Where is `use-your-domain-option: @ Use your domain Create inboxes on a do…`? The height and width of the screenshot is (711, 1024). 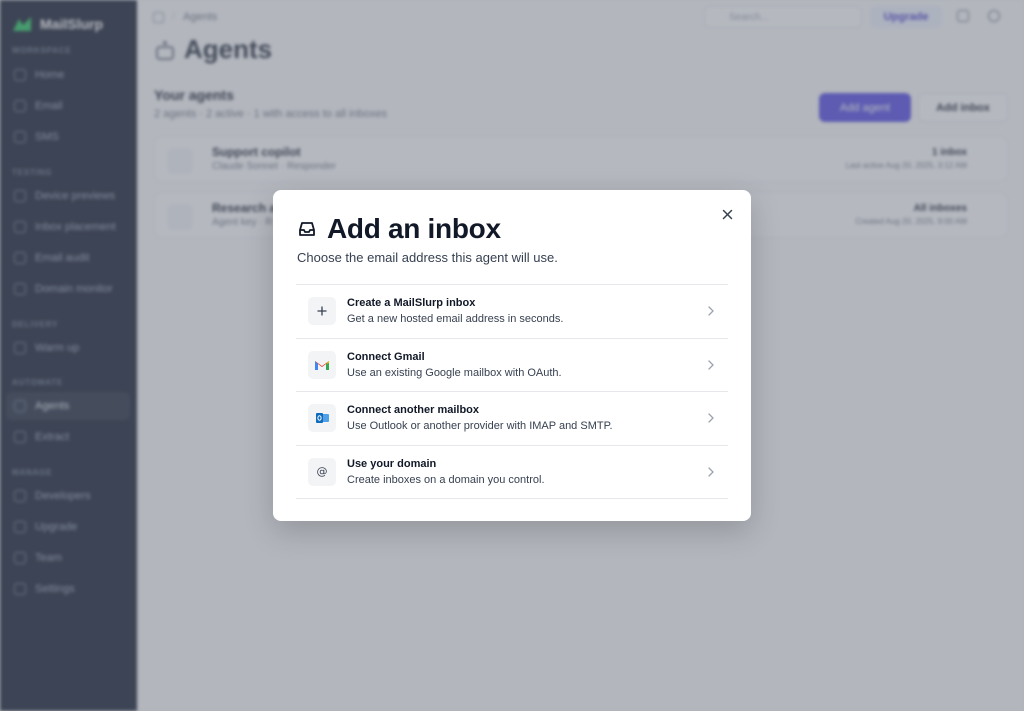
use-your-domain-option: @ Use your domain Create inboxes on a do… is located at coordinates (512, 472).